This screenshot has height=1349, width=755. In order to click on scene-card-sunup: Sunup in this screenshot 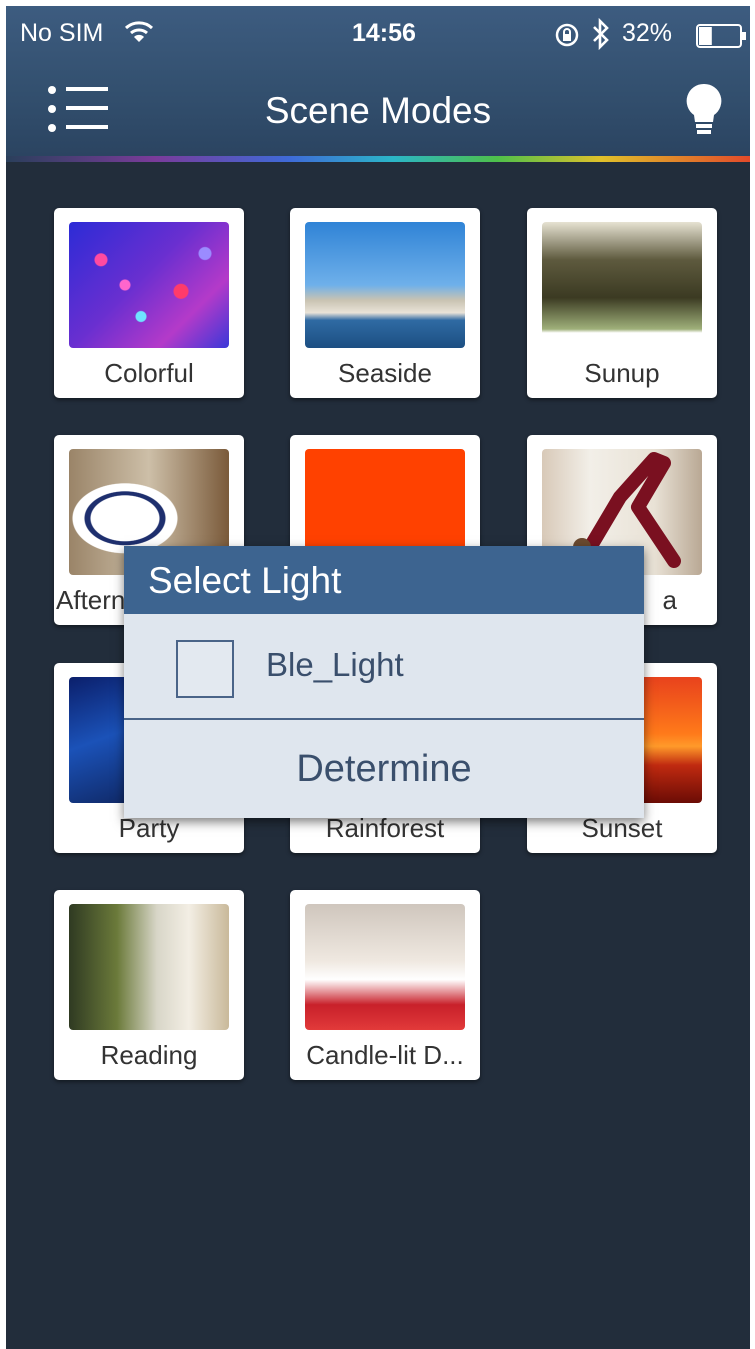, I will do `click(622, 303)`.